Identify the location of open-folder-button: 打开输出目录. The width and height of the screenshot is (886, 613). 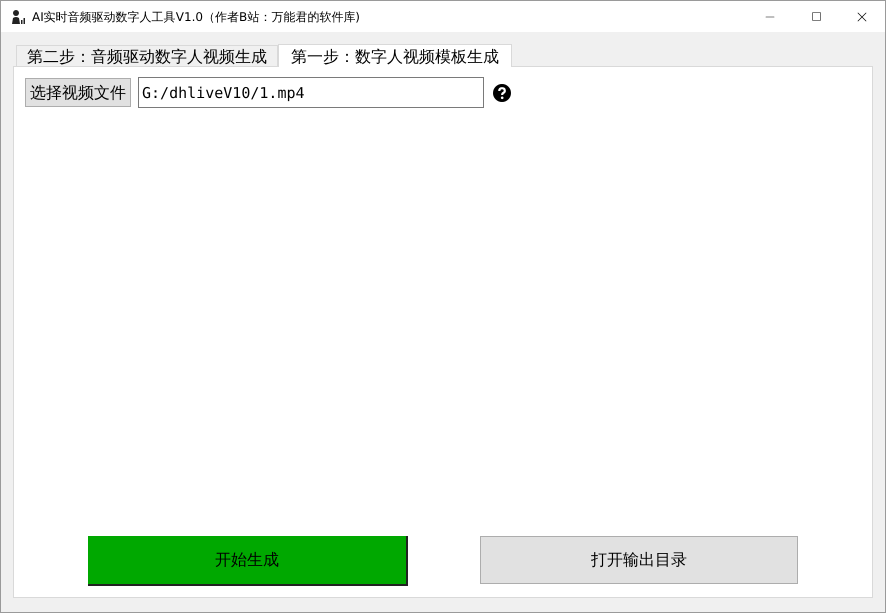
(639, 560).